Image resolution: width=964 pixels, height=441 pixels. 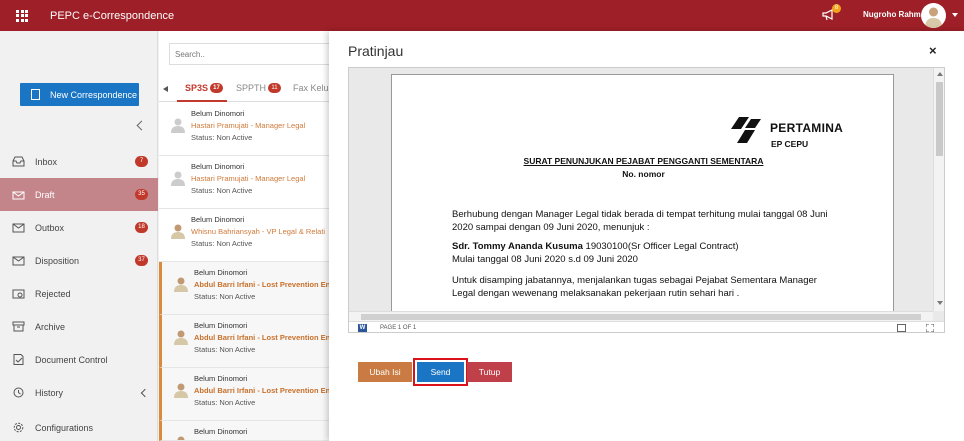 What do you see at coordinates (440, 372) in the screenshot?
I see `send-button: Send` at bounding box center [440, 372].